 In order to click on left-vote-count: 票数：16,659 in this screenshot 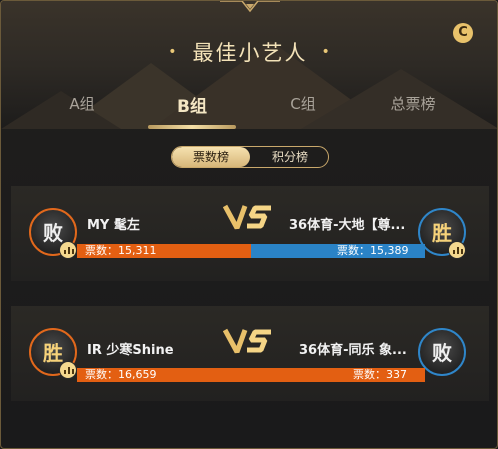, I will do `click(121, 374)`.